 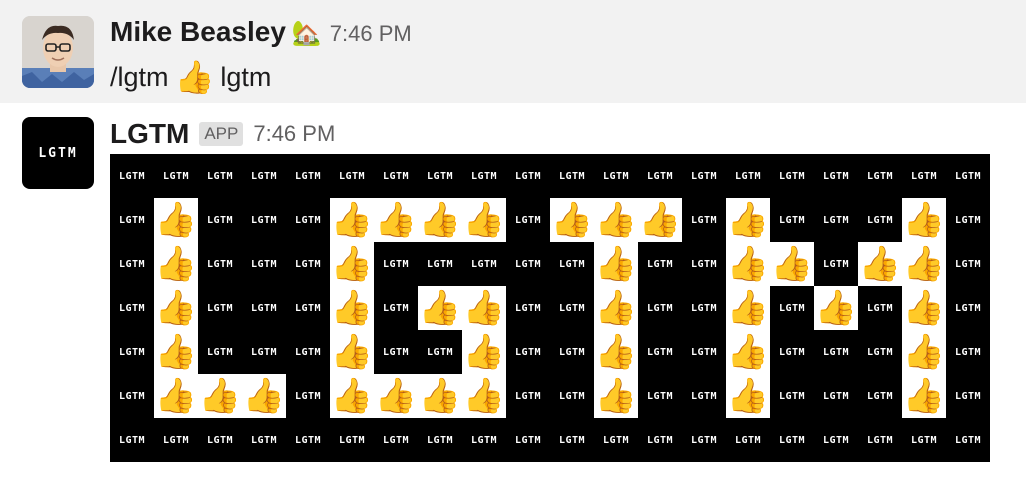 I want to click on message-header: Mike Beasley 🏡 7:46 PM, so click(x=261, y=34).